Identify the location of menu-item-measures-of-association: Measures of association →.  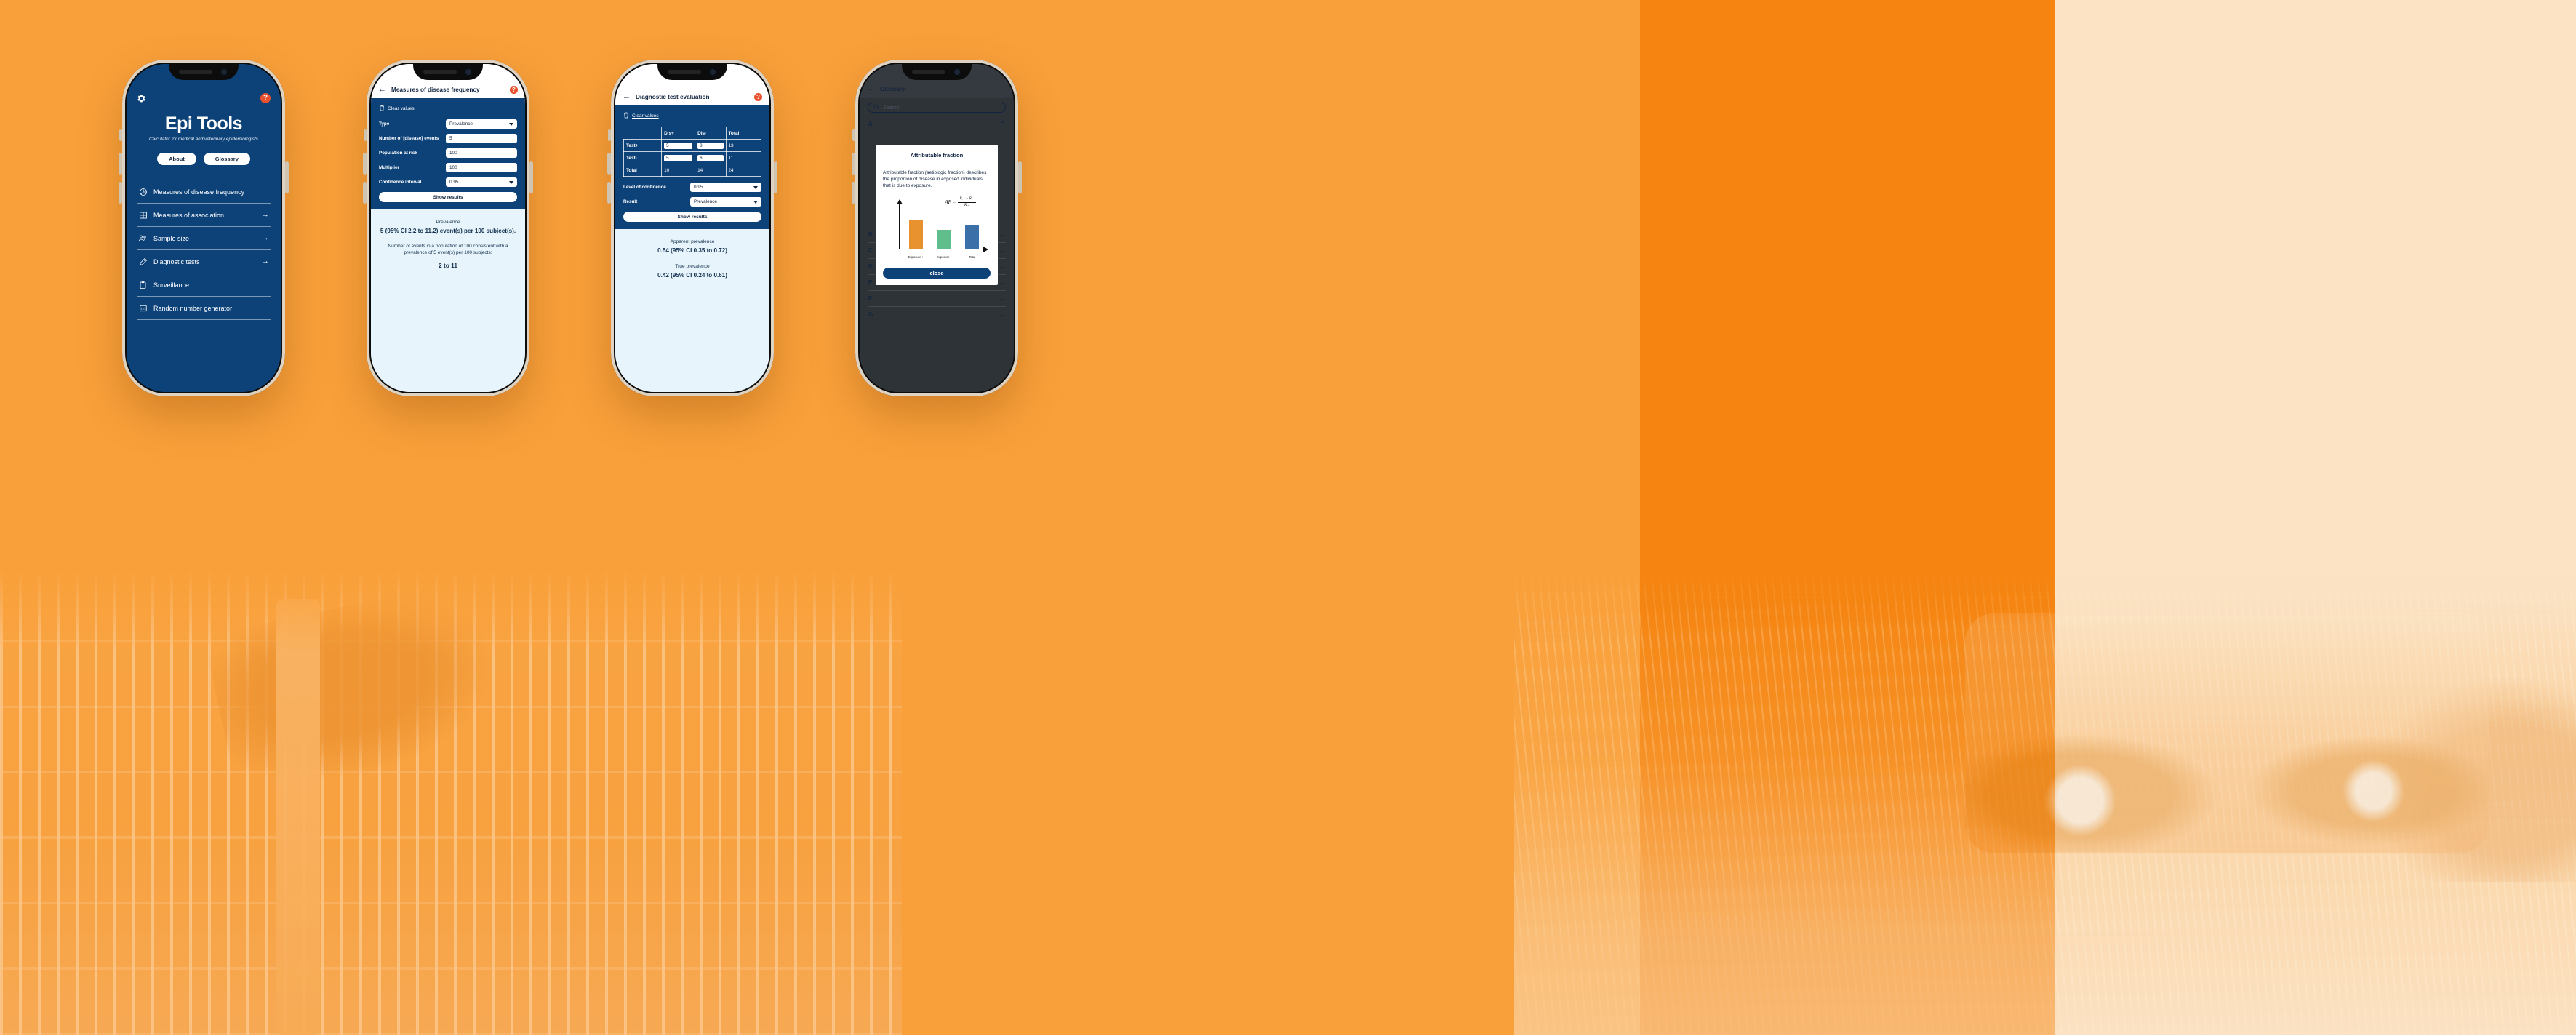
(204, 214).